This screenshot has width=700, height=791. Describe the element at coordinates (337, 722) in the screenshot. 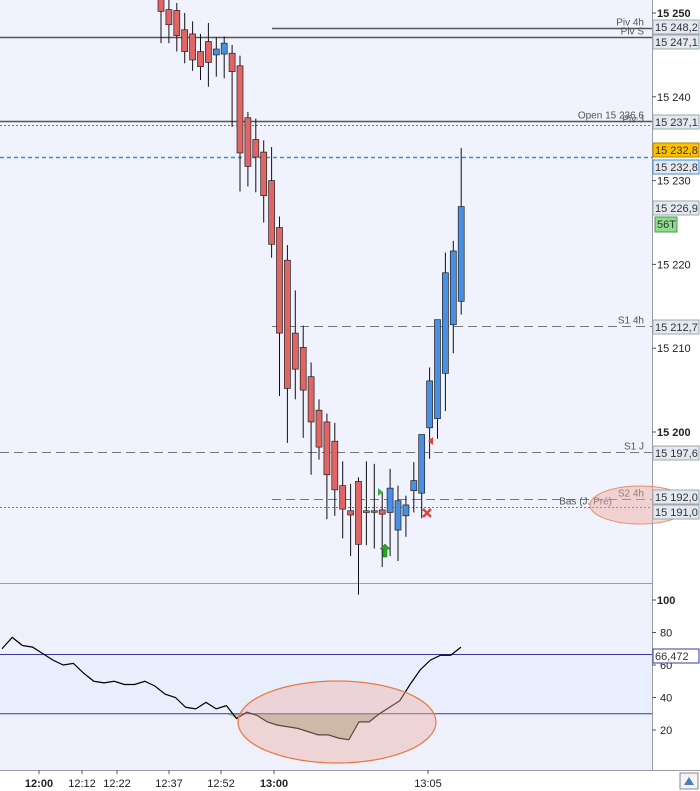

I see `oscillator-highlight-ellipse` at that location.